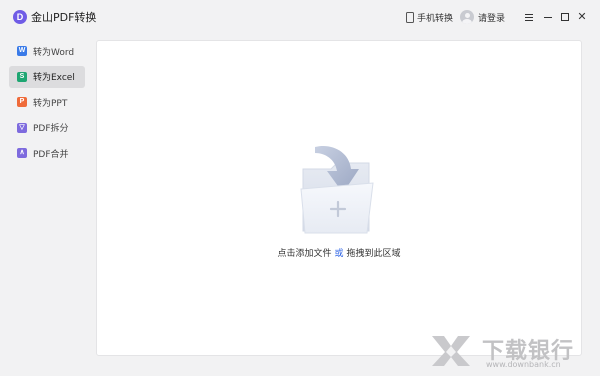 This screenshot has width=600, height=376. I want to click on sidebar-item-label: PDF拆分, so click(51, 129).